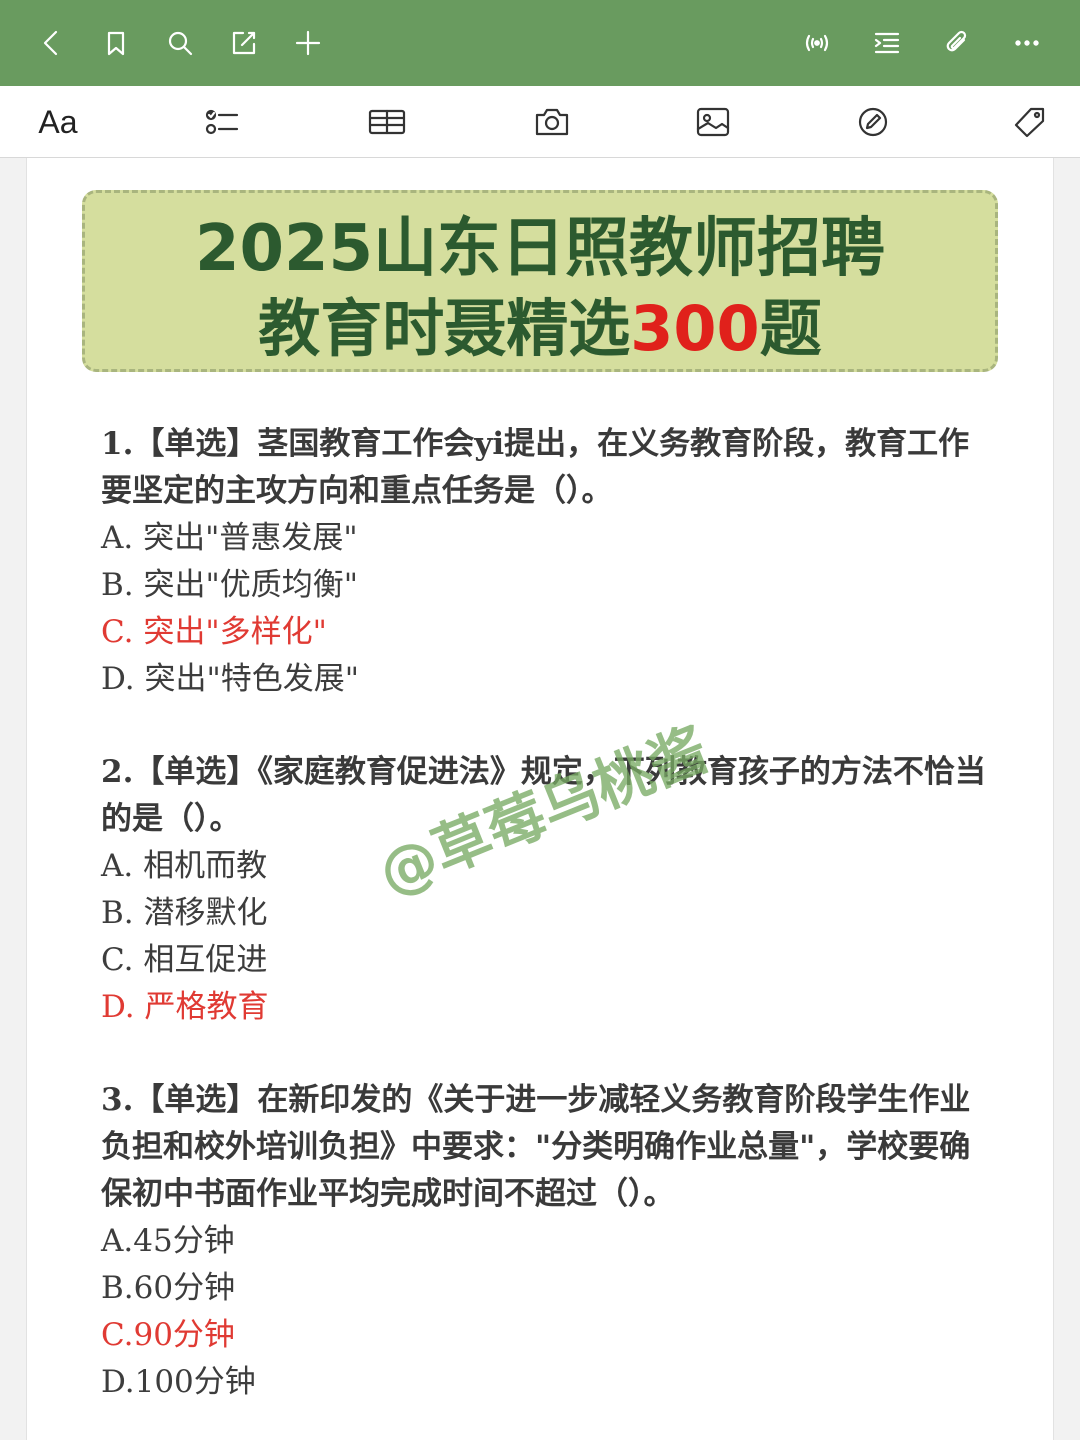 This screenshot has width=1080, height=1440. I want to click on banner-line2-prefix: 教育时聂精选, so click(444, 328).